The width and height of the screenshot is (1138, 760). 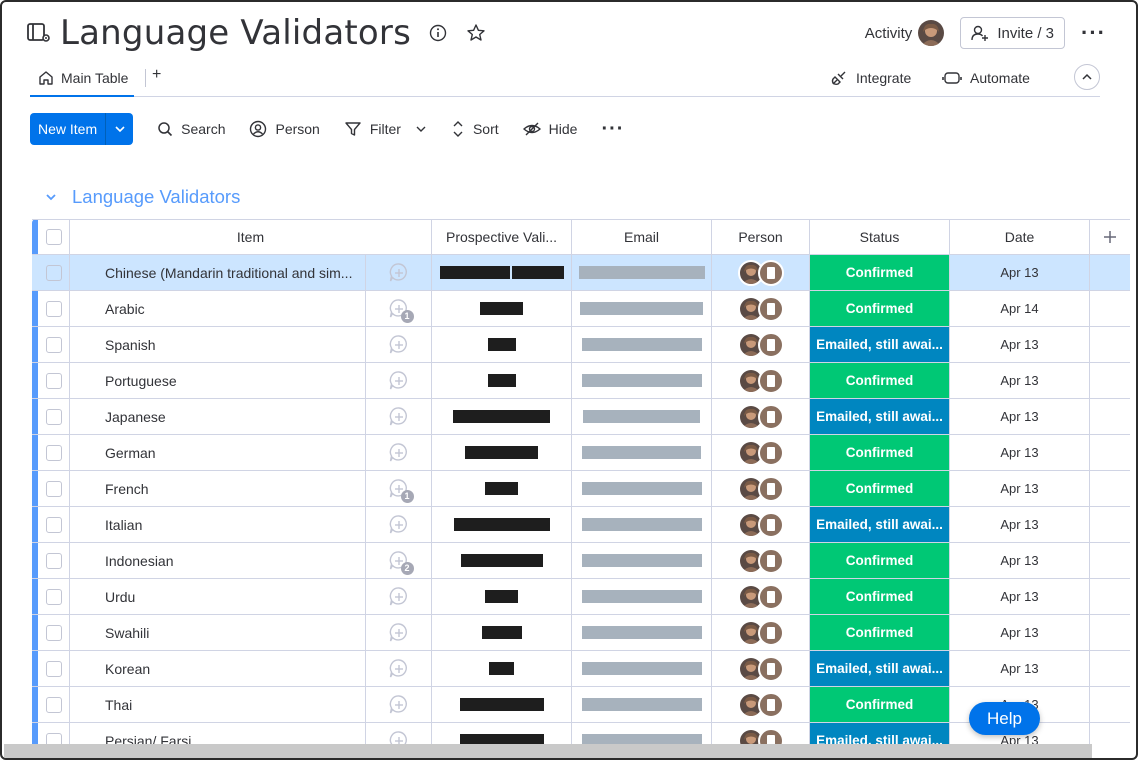 What do you see at coordinates (1020, 308) in the screenshot?
I see `date-cell: Apr 14` at bounding box center [1020, 308].